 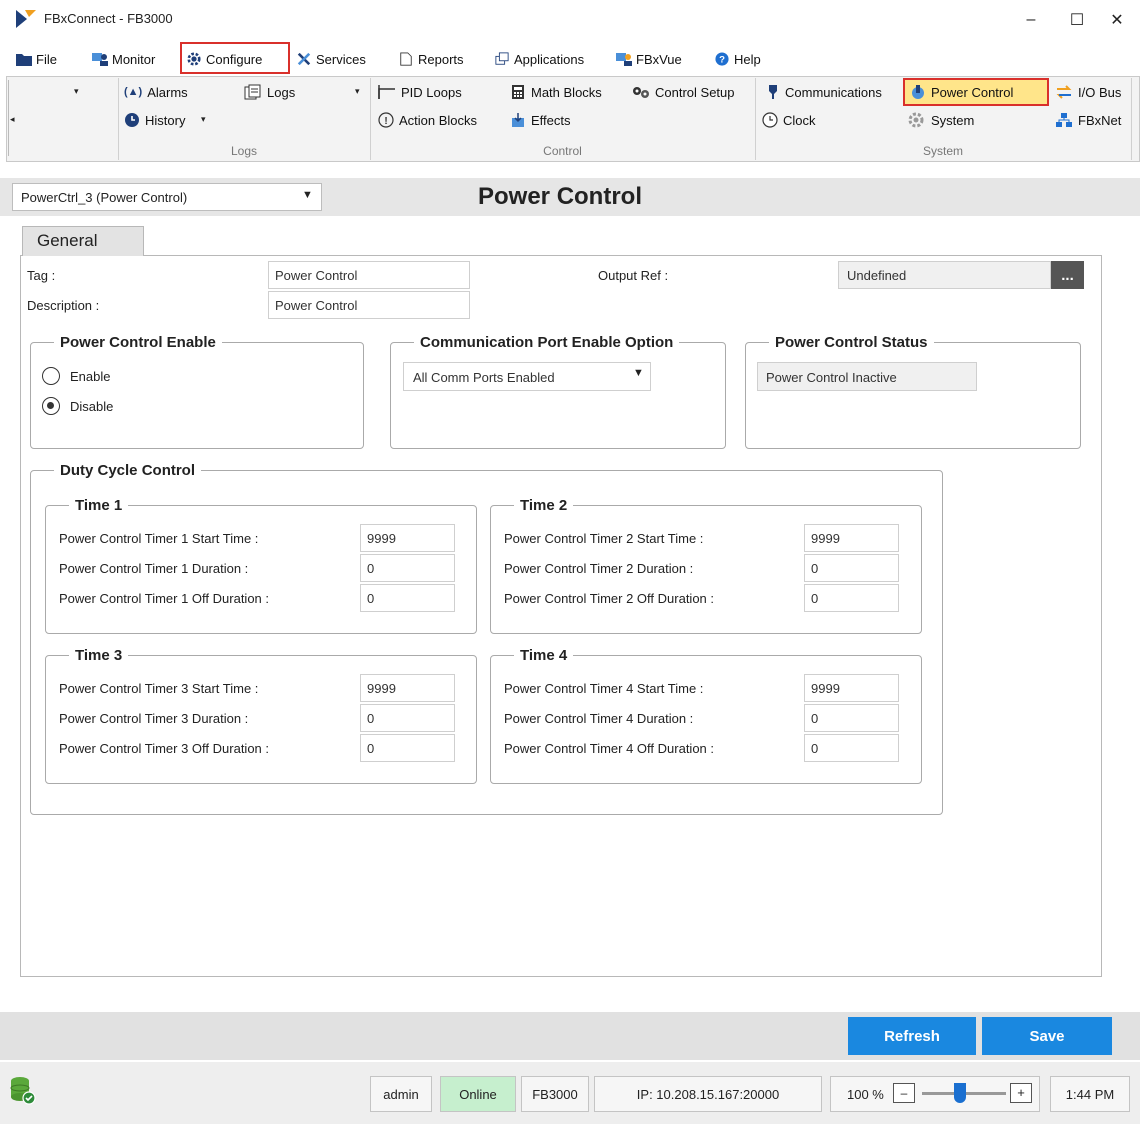 I want to click on minimize-button: –, so click(x=1031, y=20).